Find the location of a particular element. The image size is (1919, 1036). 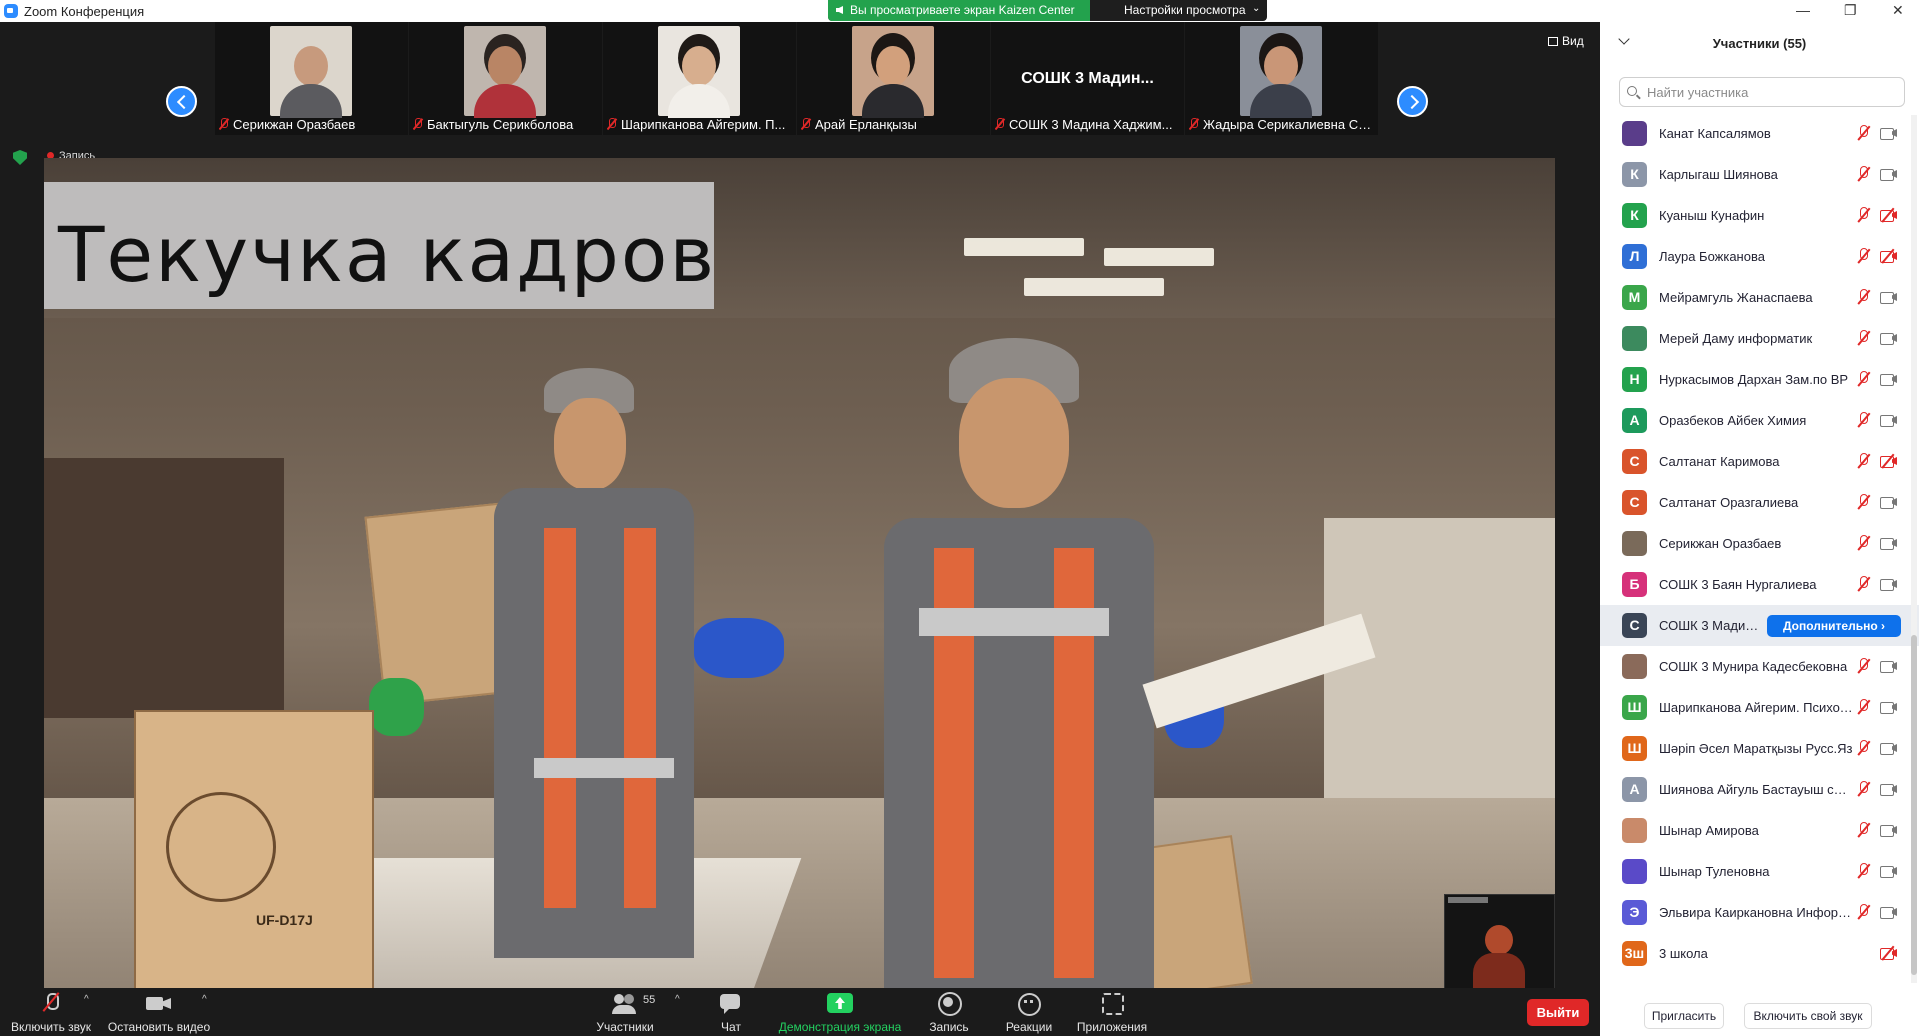

unmute-me-button: Включить свой звук is located at coordinates (1808, 1016).